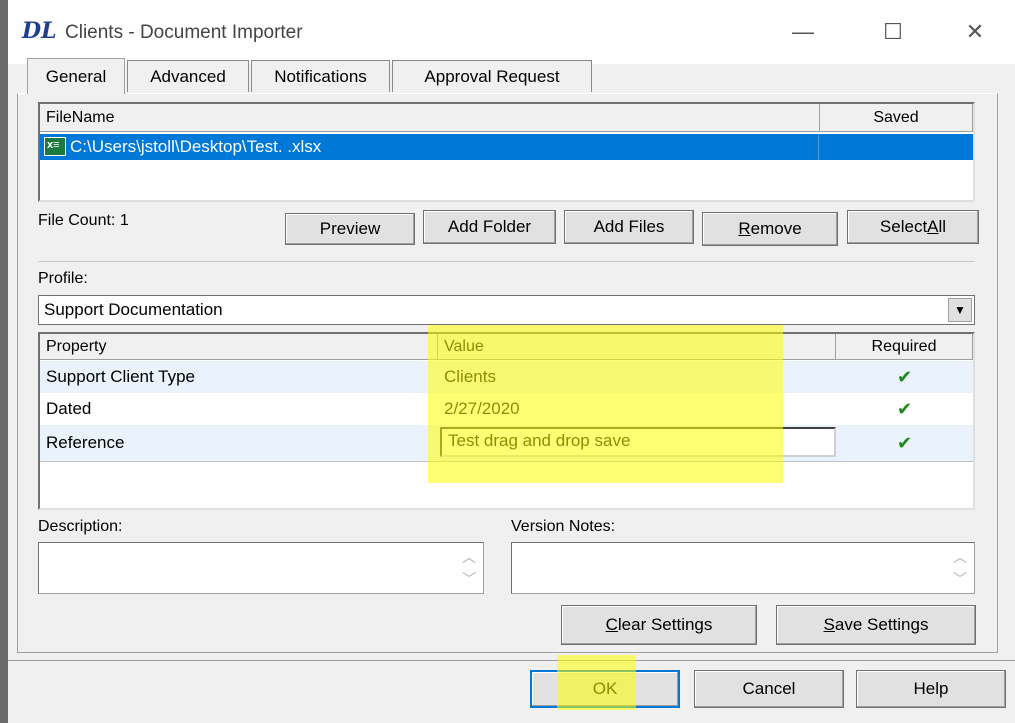 The height and width of the screenshot is (723, 1015). I want to click on excel-file-icon: x≡, so click(55, 146).